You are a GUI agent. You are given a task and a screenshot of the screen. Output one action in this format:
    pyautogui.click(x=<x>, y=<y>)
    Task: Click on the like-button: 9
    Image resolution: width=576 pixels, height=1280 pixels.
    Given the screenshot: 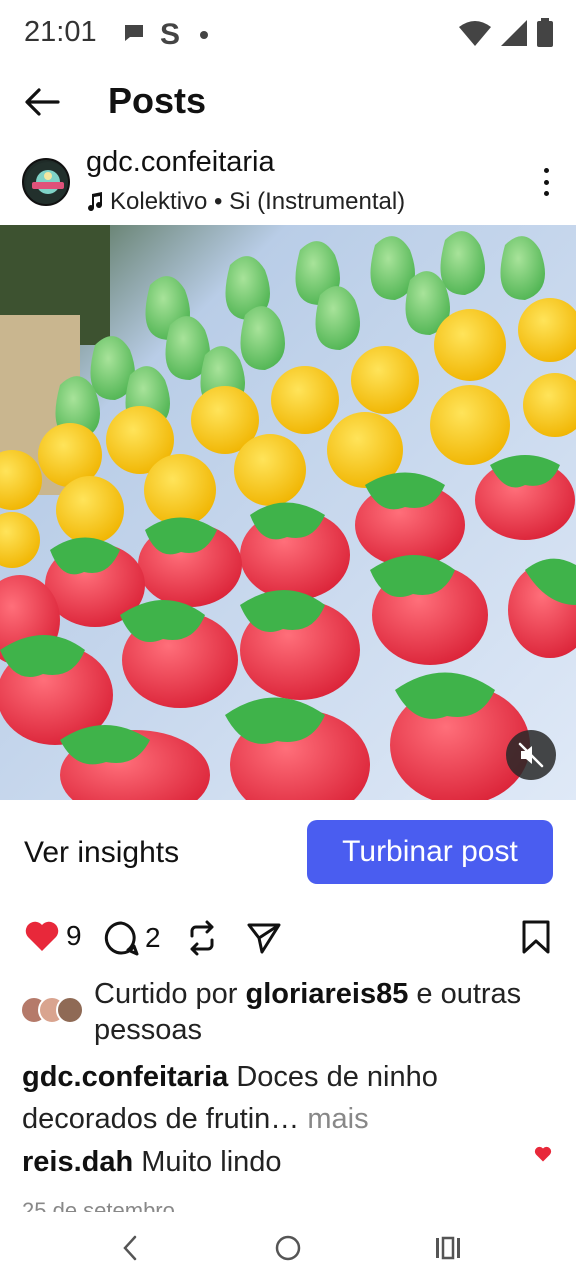 What is the action you would take?
    pyautogui.click(x=53, y=936)
    